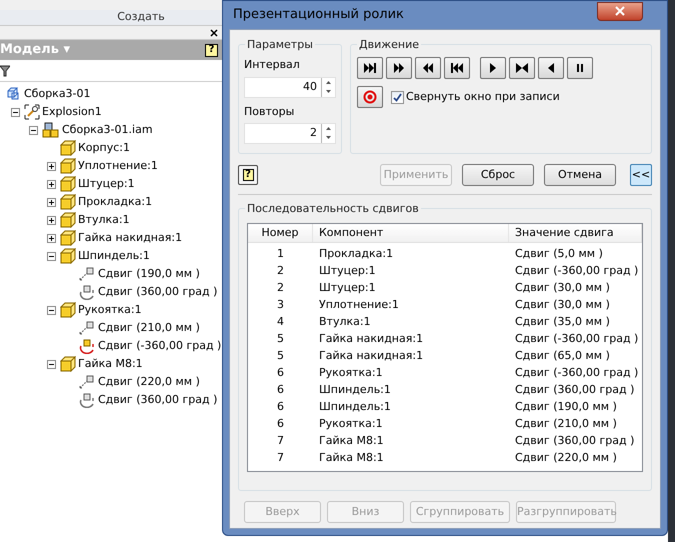 The width and height of the screenshot is (675, 542). What do you see at coordinates (493, 68) in the screenshot?
I see `motion-play-button` at bounding box center [493, 68].